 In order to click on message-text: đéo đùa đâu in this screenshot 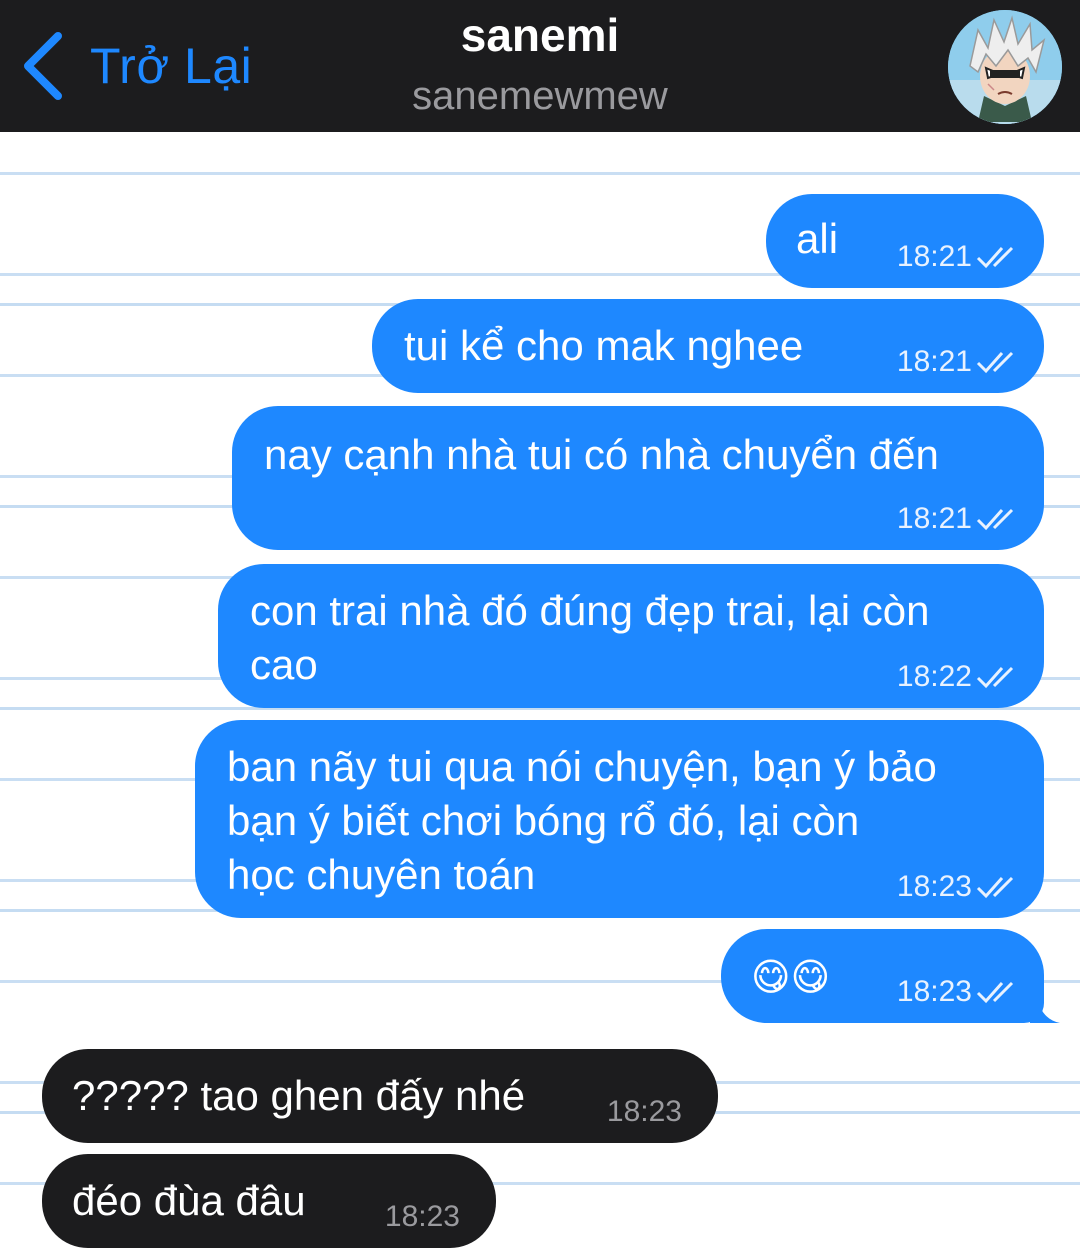, I will do `click(189, 1200)`.